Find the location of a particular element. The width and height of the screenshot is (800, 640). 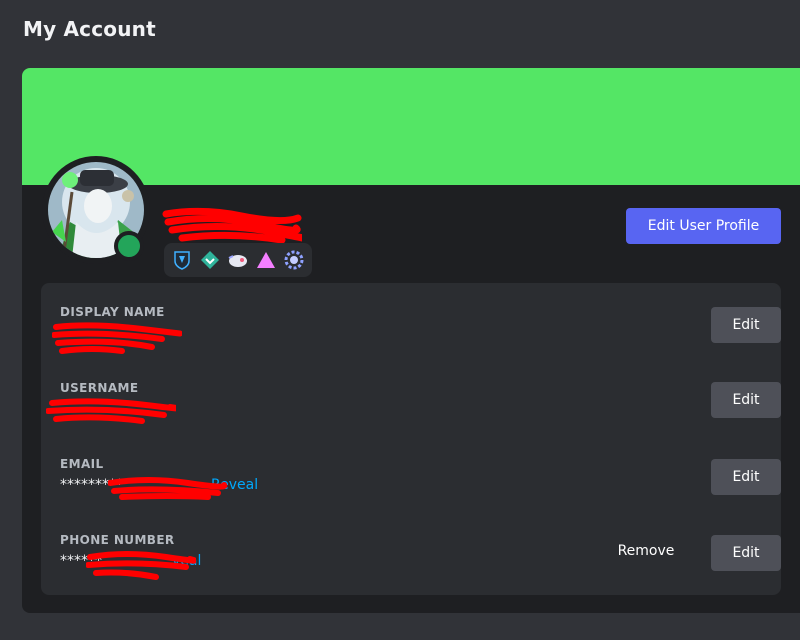

redacted-display-name-scribble is located at coordinates (117, 338).